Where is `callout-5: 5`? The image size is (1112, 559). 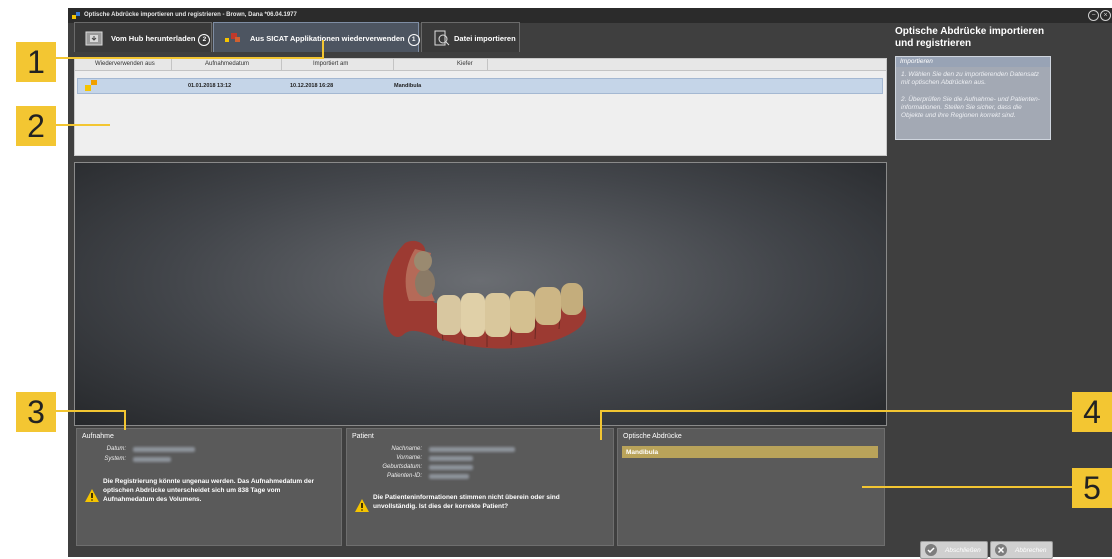
callout-5: 5 is located at coordinates (1092, 488).